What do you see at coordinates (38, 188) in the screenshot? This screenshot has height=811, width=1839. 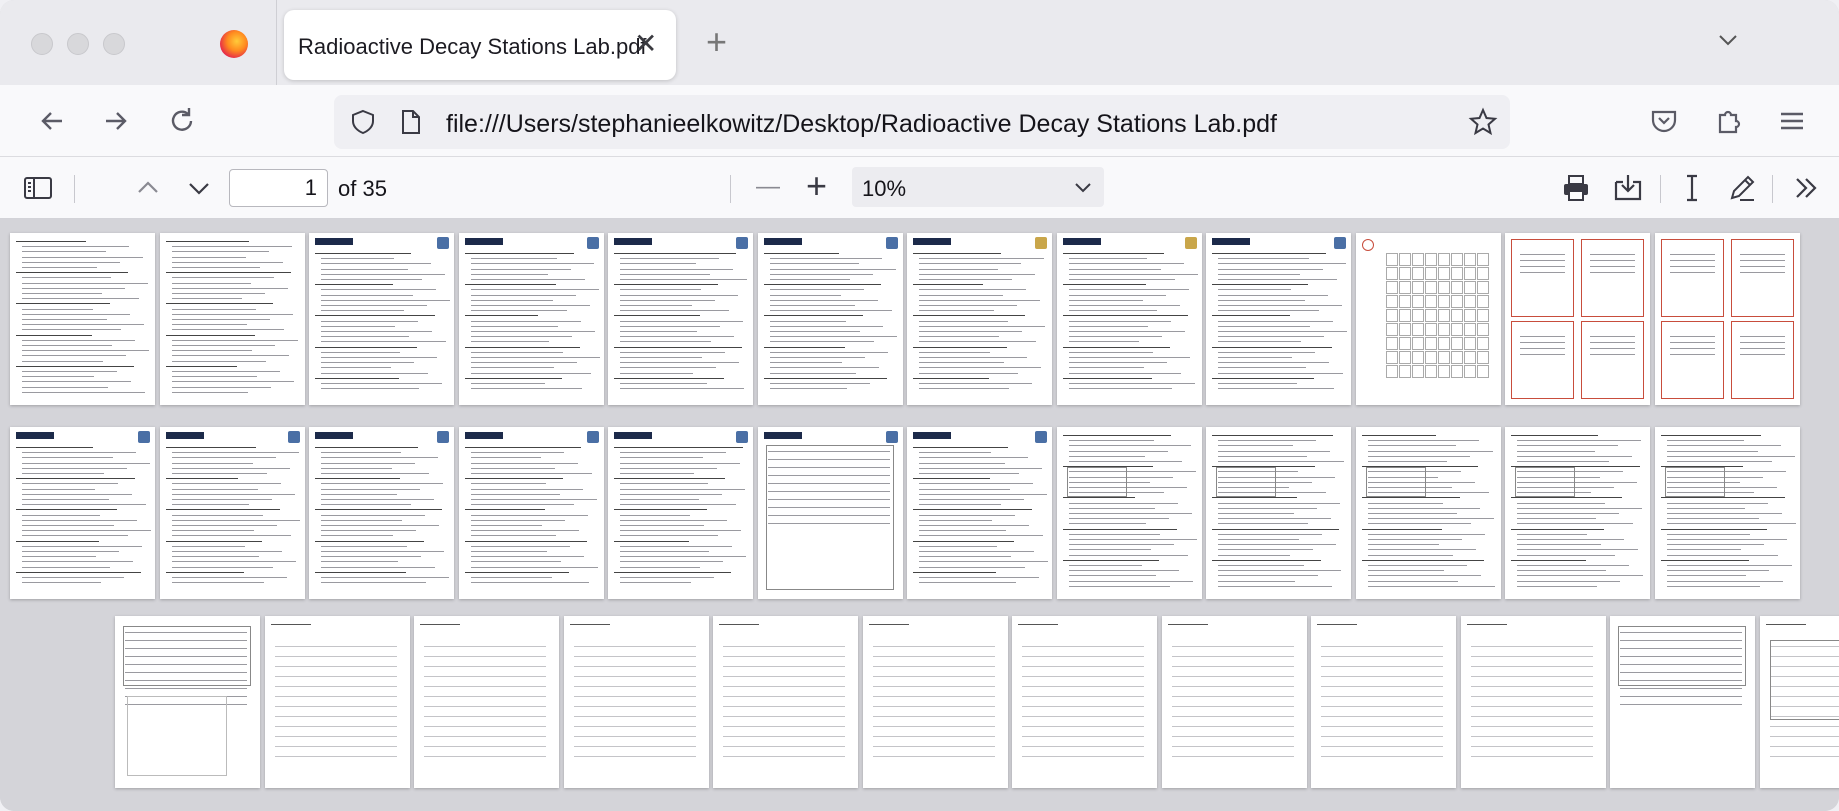 I see `sidebar-toggle-icon` at bounding box center [38, 188].